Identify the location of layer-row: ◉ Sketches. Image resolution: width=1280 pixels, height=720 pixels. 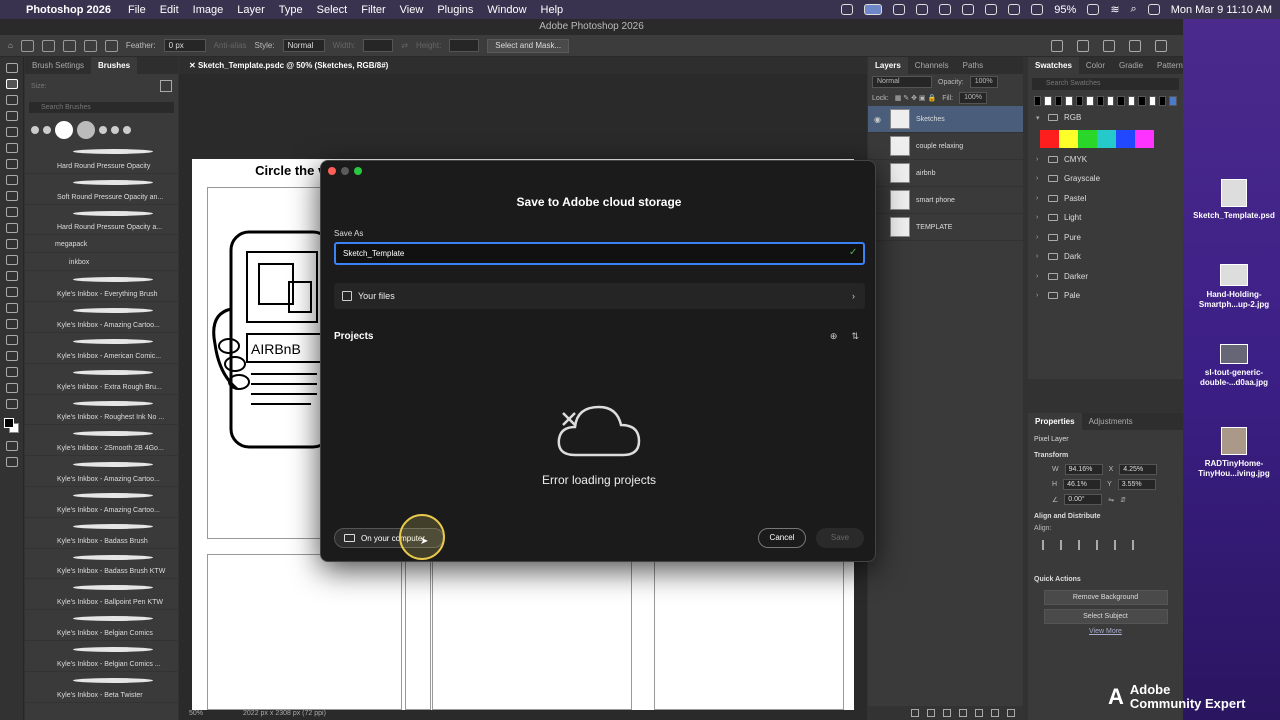
(945, 119).